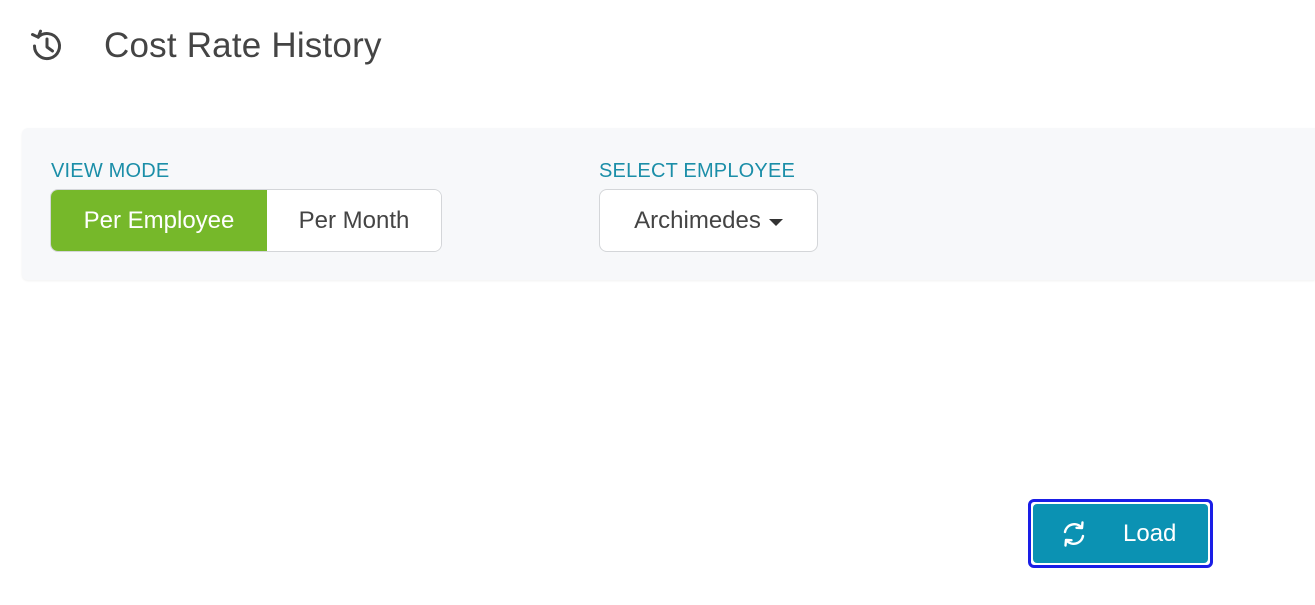  Describe the element at coordinates (159, 220) in the screenshot. I see `per-employee-option: Per Employee` at that location.